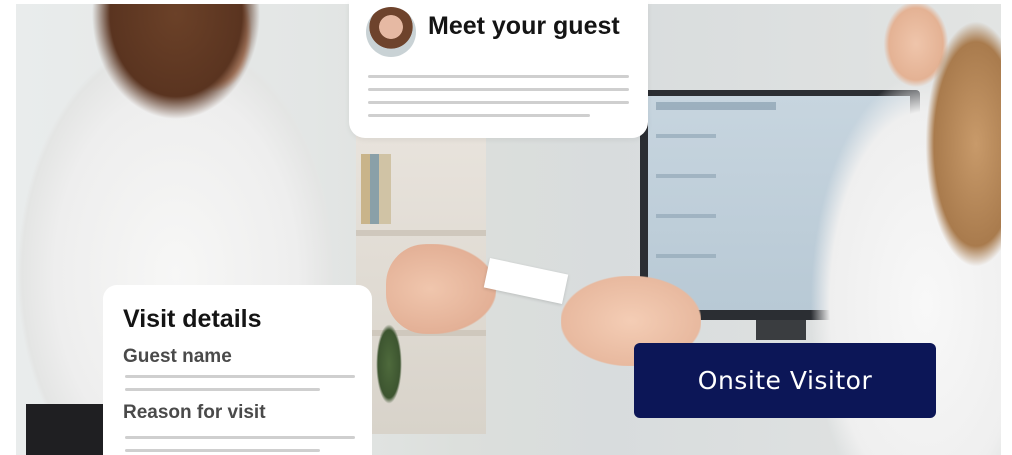 The width and height of the screenshot is (1012, 455). I want to click on meet-guest-title: Meet your guest, so click(524, 26).